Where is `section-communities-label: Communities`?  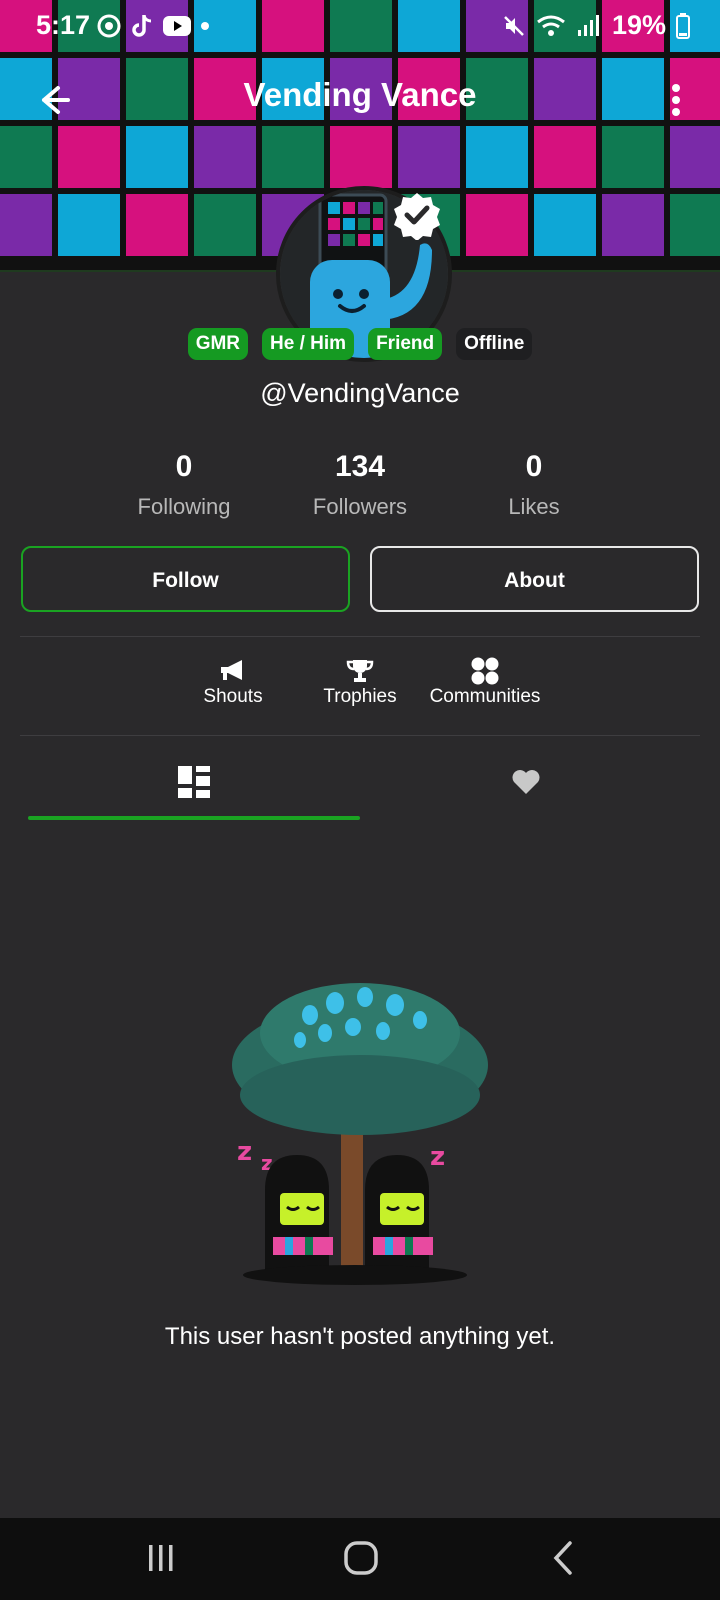 section-communities-label: Communities is located at coordinates (485, 696).